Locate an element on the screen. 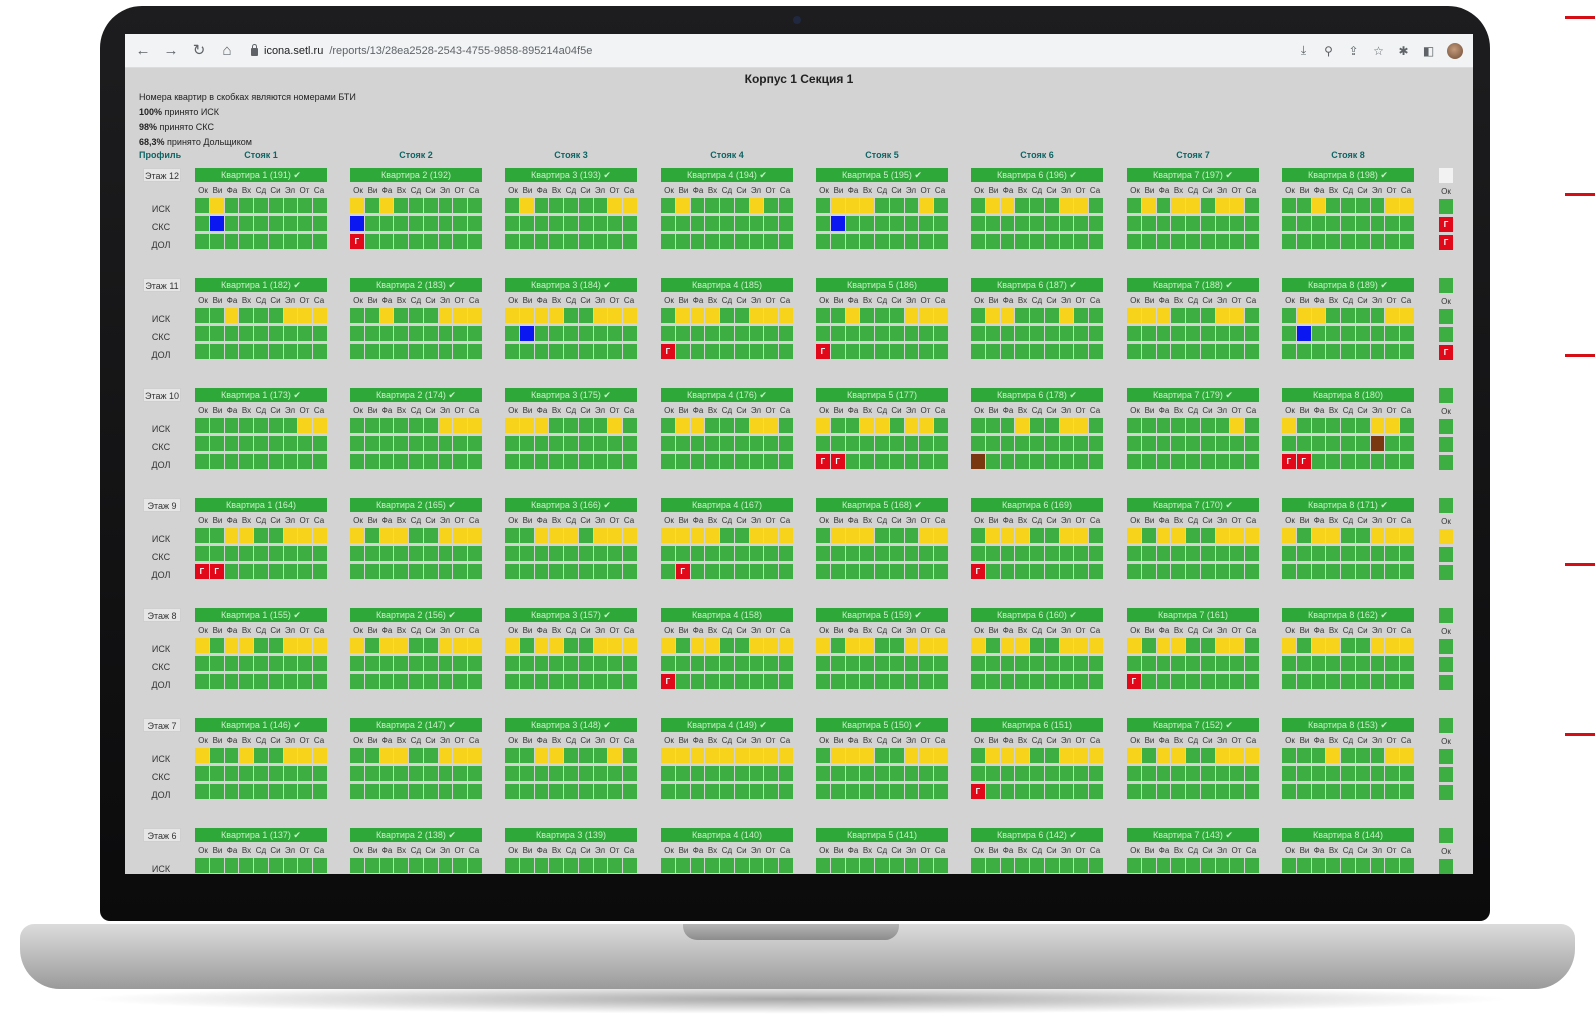 The width and height of the screenshot is (1595, 1033). partial-apartment-header is located at coordinates (1446, 835).